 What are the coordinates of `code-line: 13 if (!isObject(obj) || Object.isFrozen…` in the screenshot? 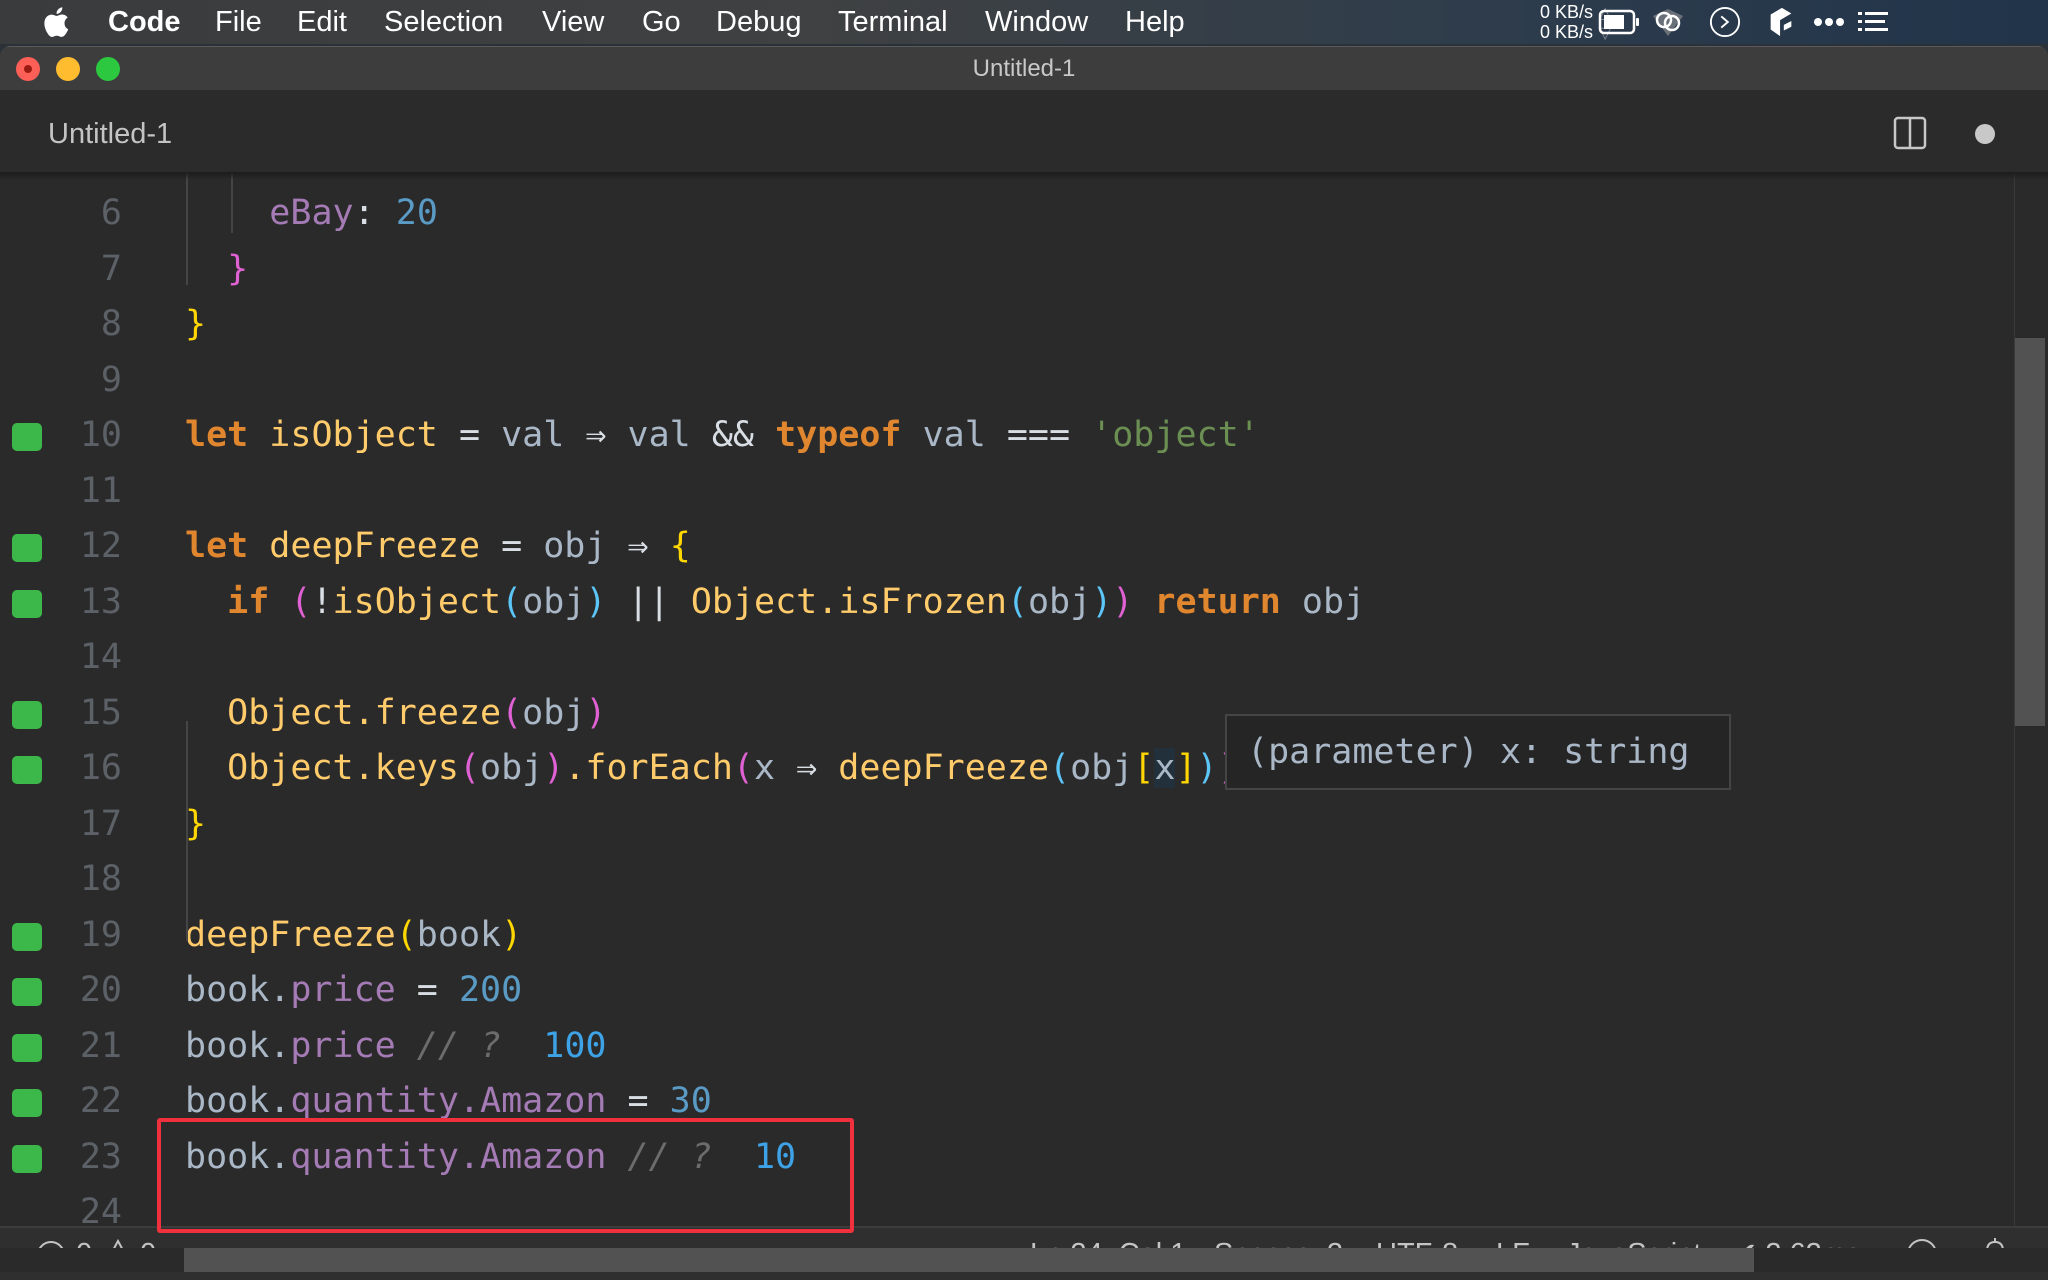 It's located at (1024, 603).